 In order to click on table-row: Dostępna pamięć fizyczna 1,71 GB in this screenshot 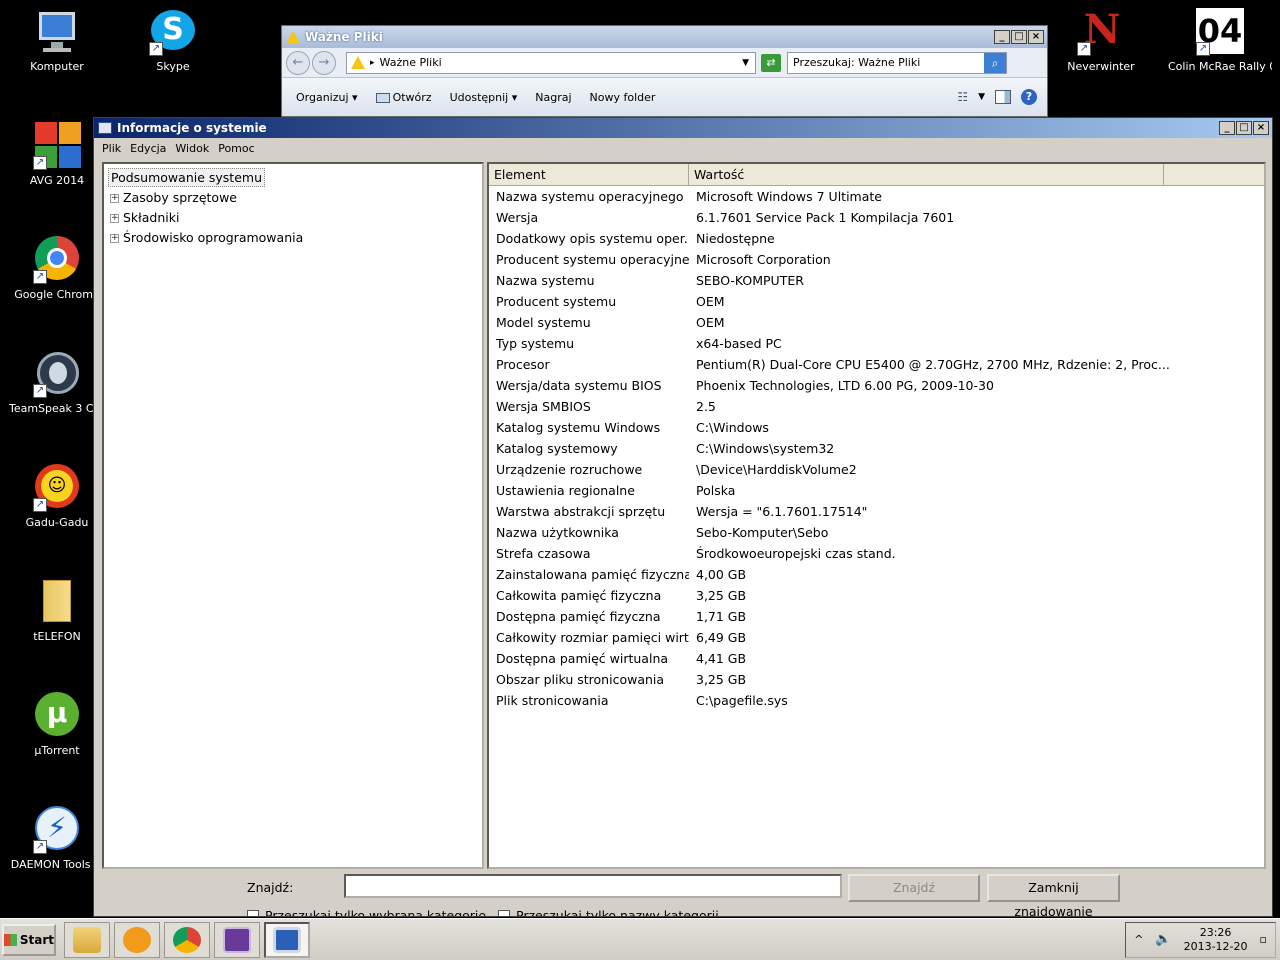, I will do `click(876, 616)`.